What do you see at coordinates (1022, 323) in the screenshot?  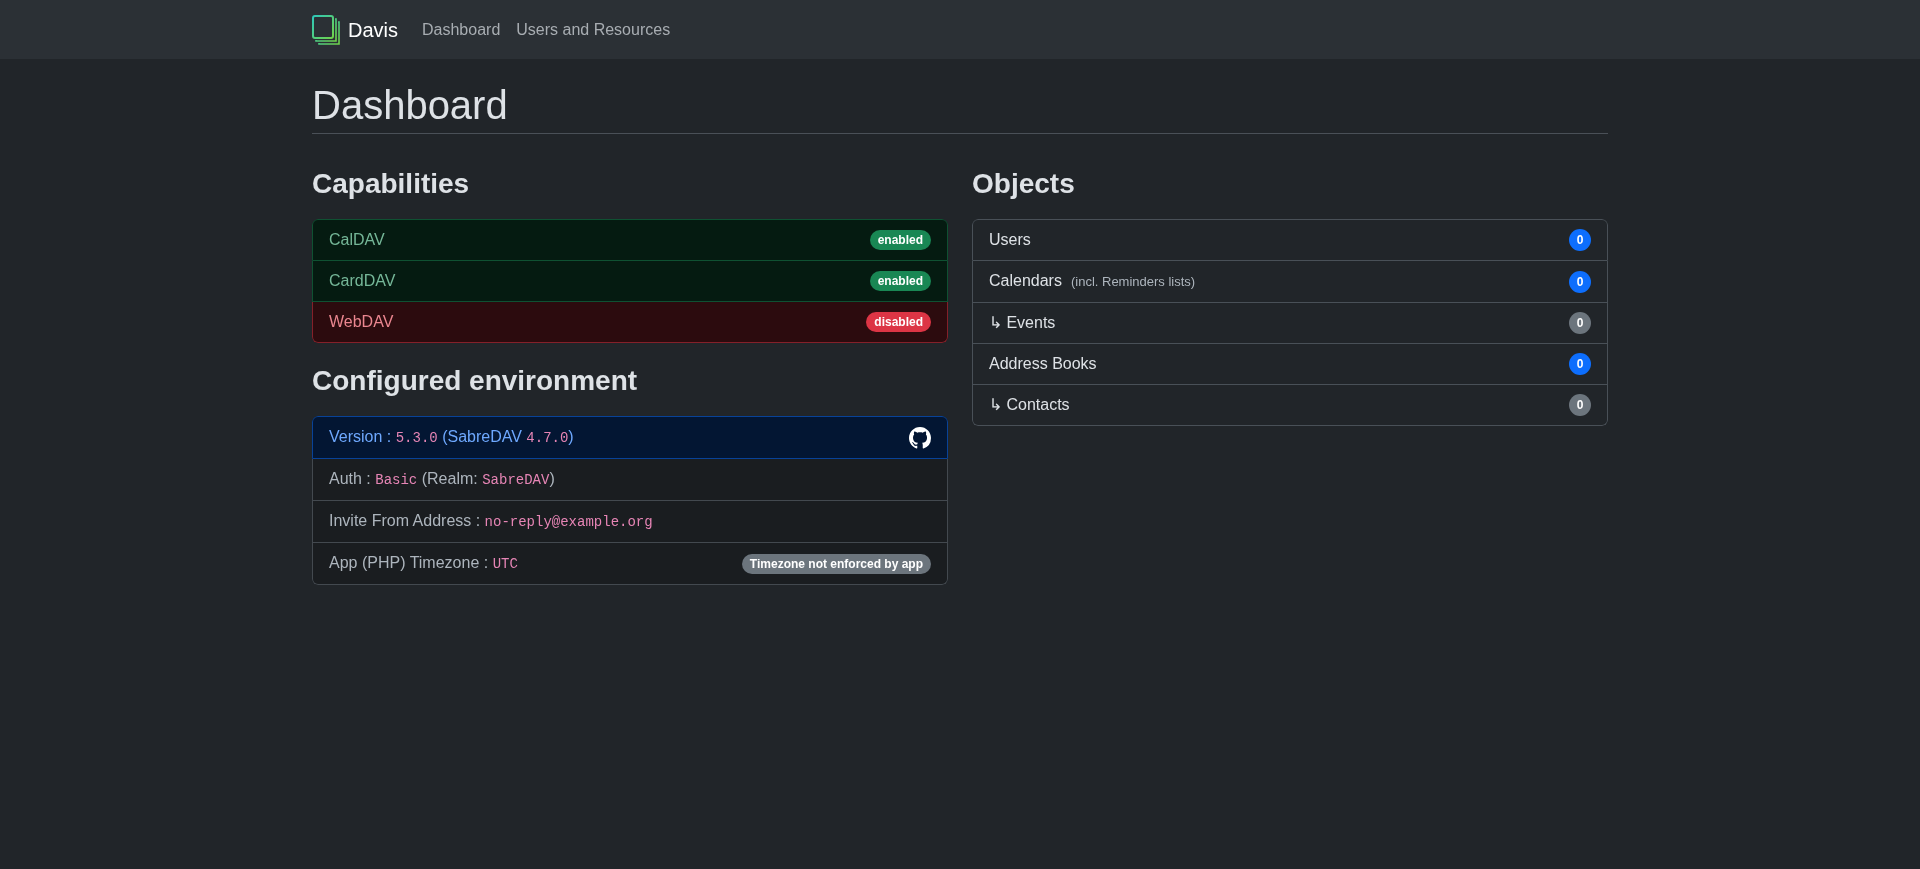 I see `object-label: ↳ Events` at bounding box center [1022, 323].